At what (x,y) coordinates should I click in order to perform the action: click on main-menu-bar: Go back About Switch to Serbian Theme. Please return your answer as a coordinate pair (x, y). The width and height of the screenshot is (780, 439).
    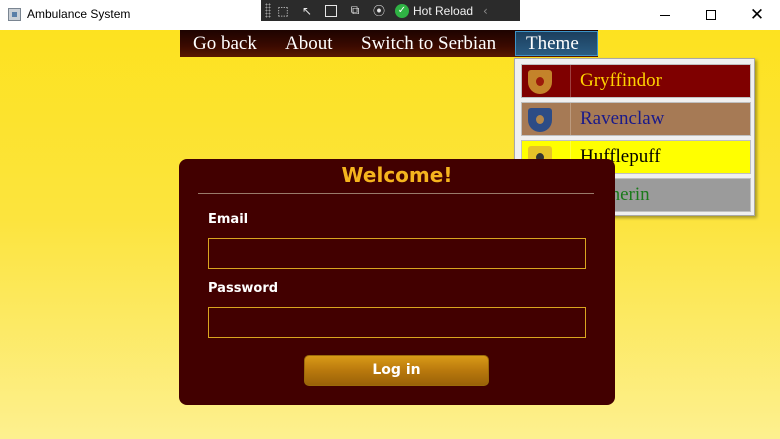
    Looking at the image, I should click on (389, 43).